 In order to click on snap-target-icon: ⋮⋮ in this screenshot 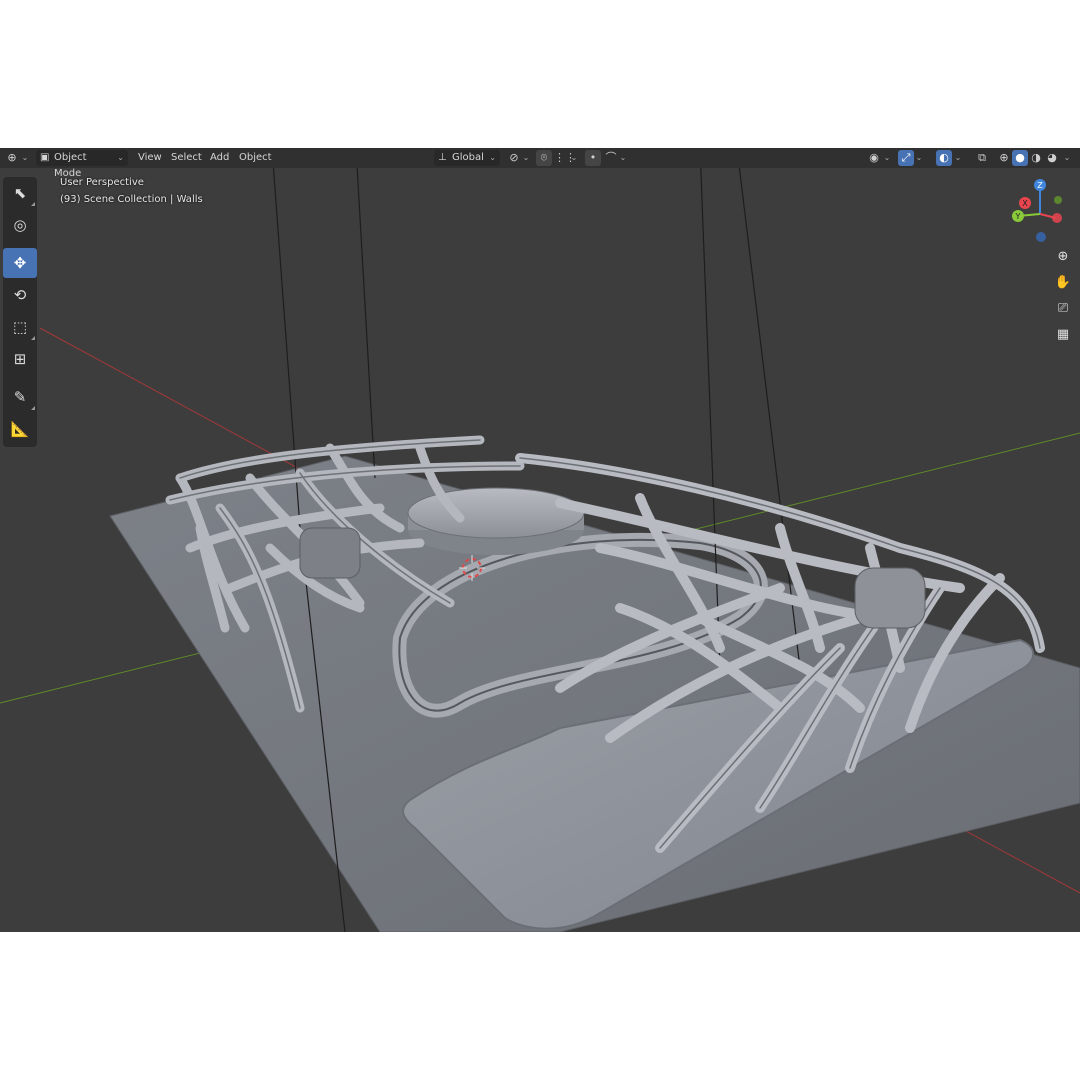, I will do `click(565, 158)`.